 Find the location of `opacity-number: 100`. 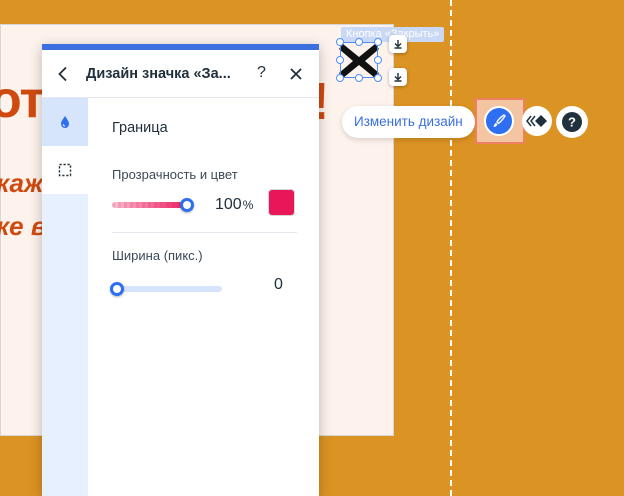

opacity-number: 100 is located at coordinates (228, 204).